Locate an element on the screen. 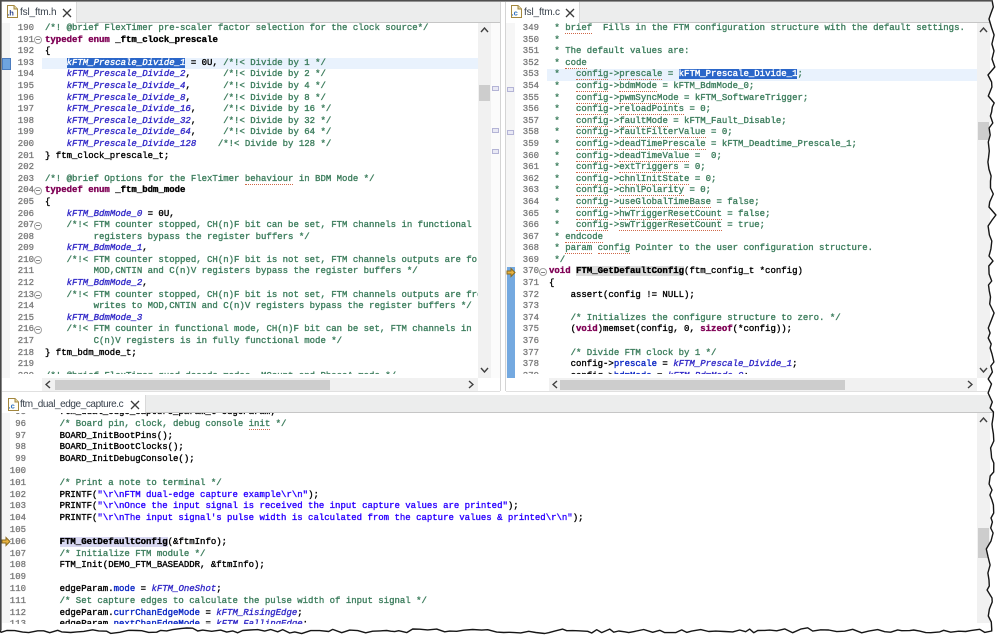 This screenshot has width=999, height=636. svg-text: .h is located at coordinates (10, 13).